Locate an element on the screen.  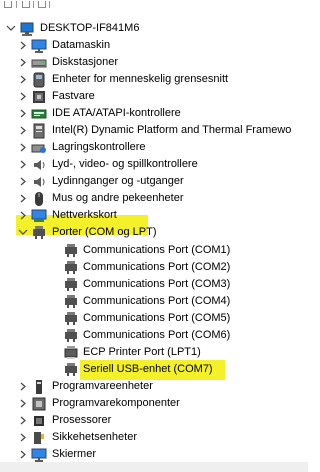
tree-category: Programvareenheter is located at coordinates (154, 386).